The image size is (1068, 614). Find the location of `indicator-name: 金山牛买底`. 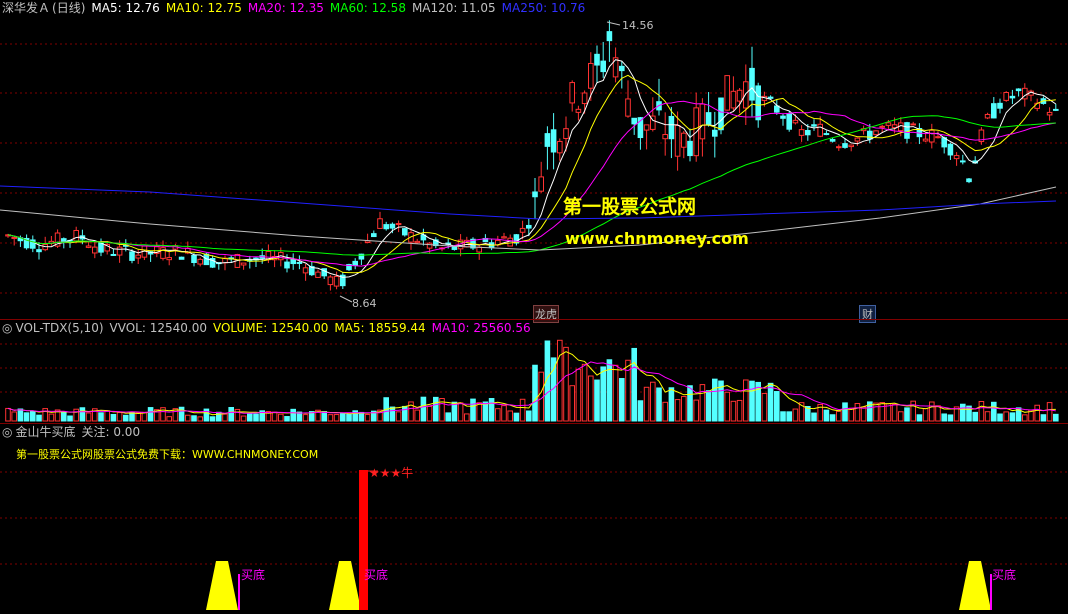

indicator-name: 金山牛买底 is located at coordinates (45, 432).